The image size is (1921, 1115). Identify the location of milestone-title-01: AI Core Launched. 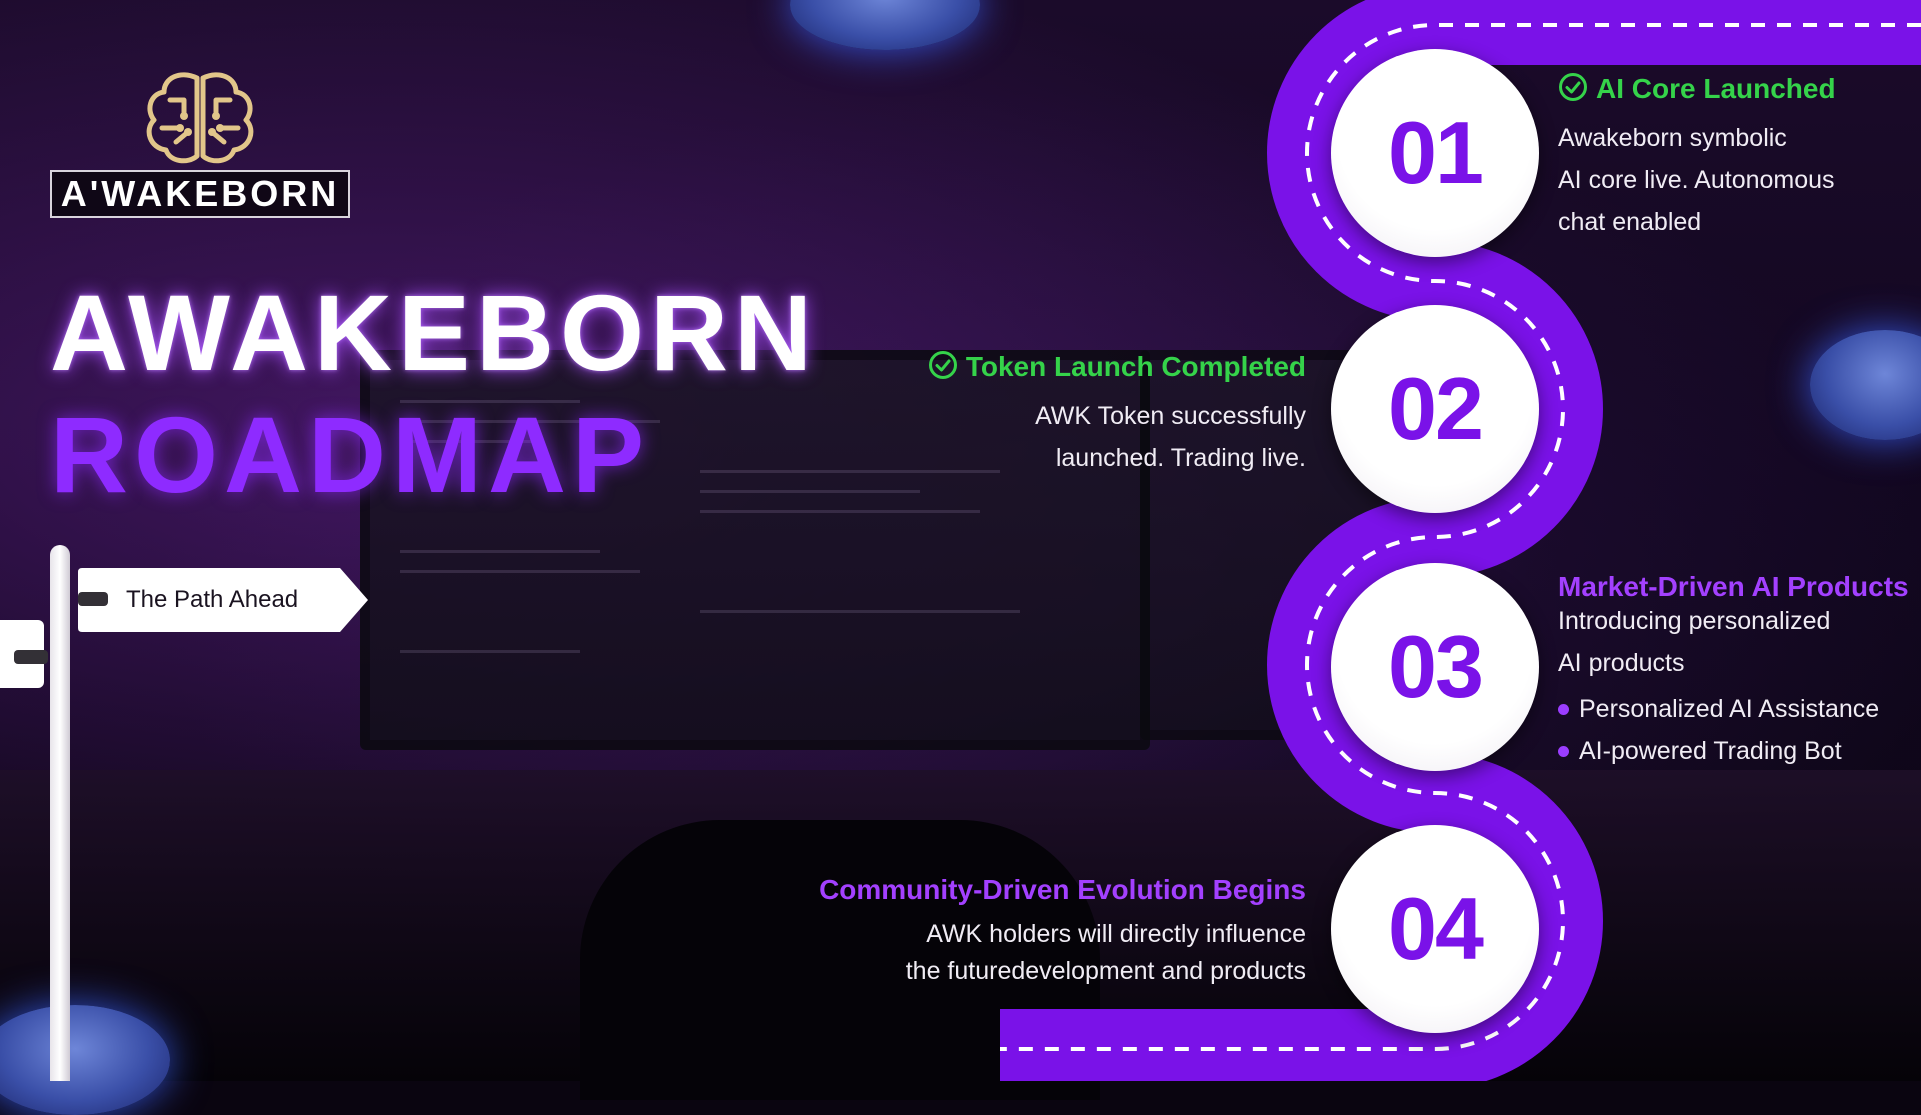
(1697, 88).